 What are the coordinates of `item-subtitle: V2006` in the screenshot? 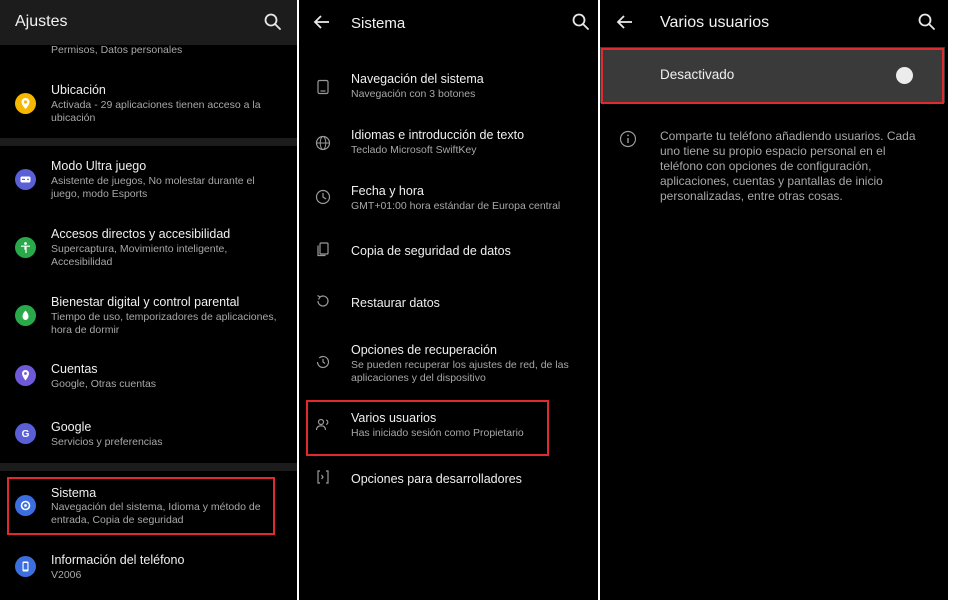 It's located at (66, 575).